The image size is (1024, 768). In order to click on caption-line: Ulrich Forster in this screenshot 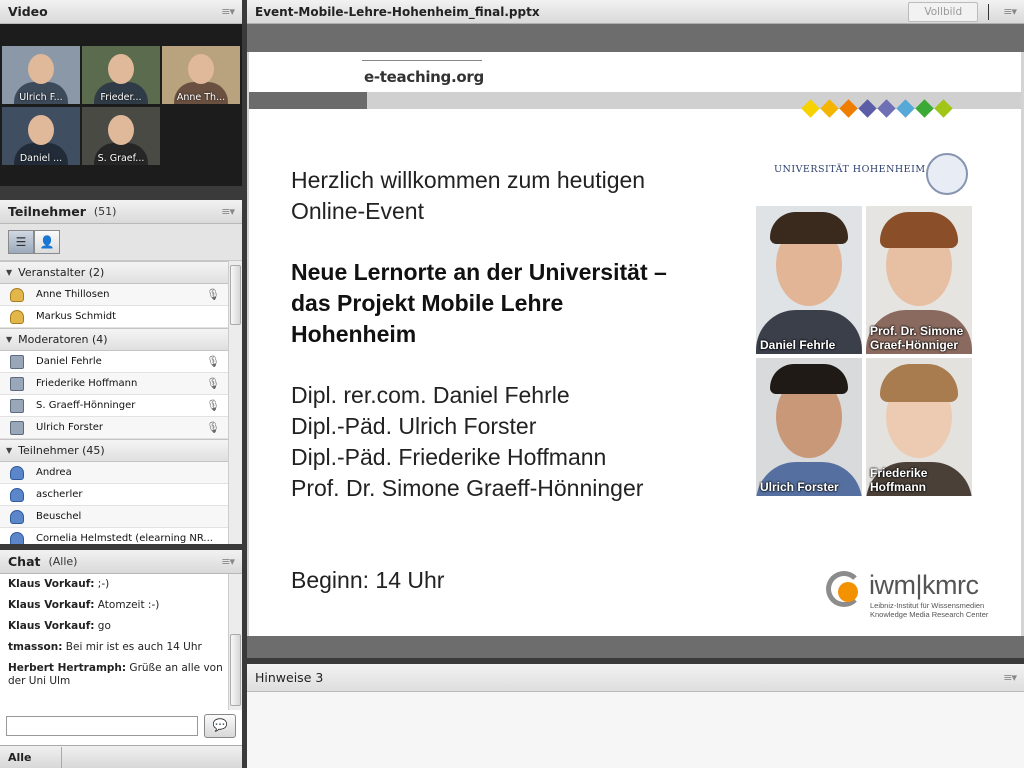, I will do `click(799, 487)`.